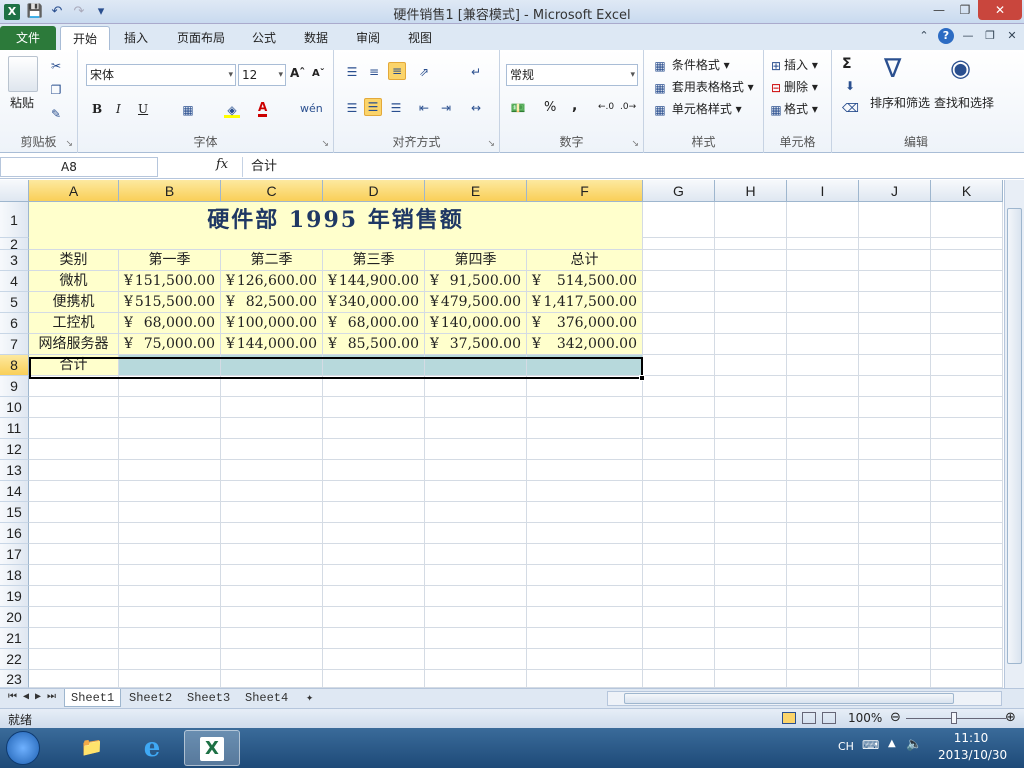 The image size is (1024, 768). I want to click on category-cell: 网络服务器, so click(74, 344).